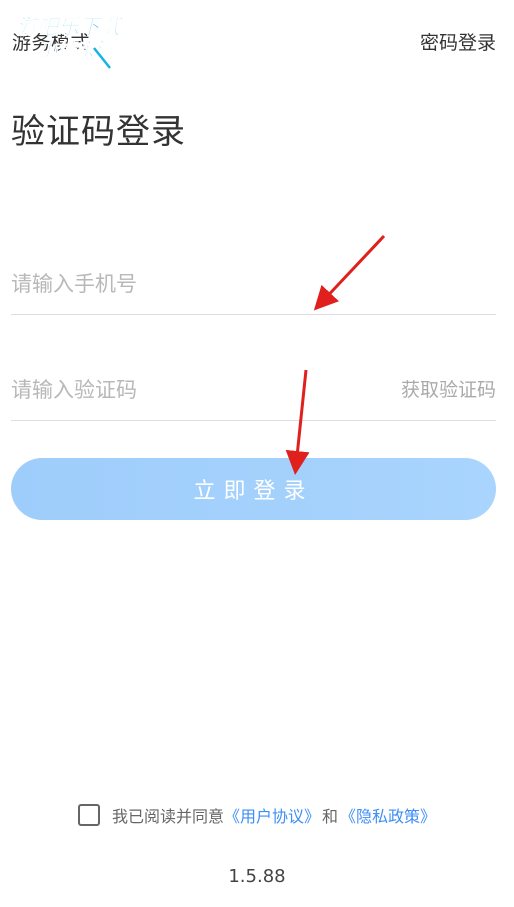 Image resolution: width=514 pixels, height=907 pixels. I want to click on page-title: 验证码登录, so click(98, 132).